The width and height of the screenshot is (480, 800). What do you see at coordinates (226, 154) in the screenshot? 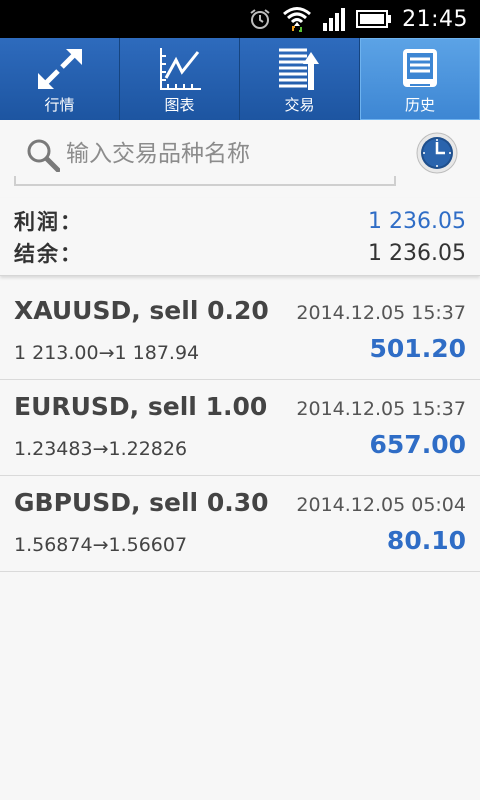
I see `search-input` at bounding box center [226, 154].